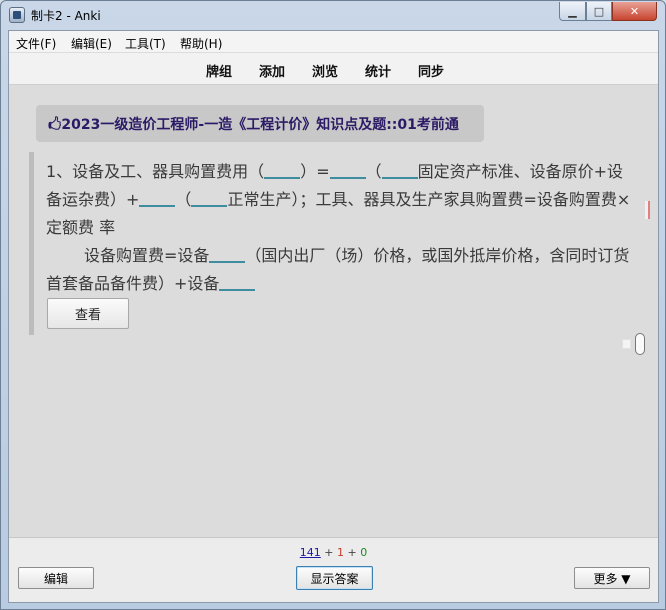  Describe the element at coordinates (17, 15) in the screenshot. I see `anki-app-icon` at that location.